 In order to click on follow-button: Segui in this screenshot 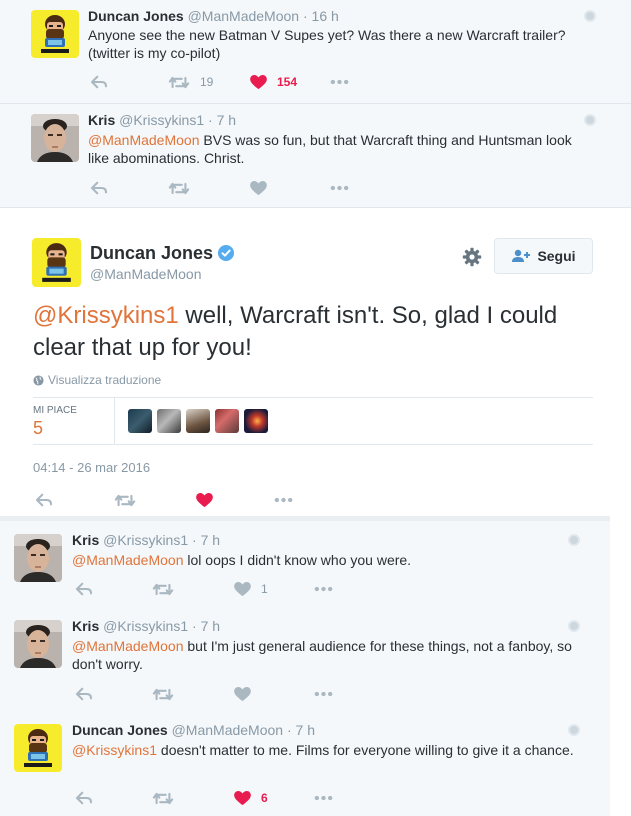, I will do `click(543, 256)`.